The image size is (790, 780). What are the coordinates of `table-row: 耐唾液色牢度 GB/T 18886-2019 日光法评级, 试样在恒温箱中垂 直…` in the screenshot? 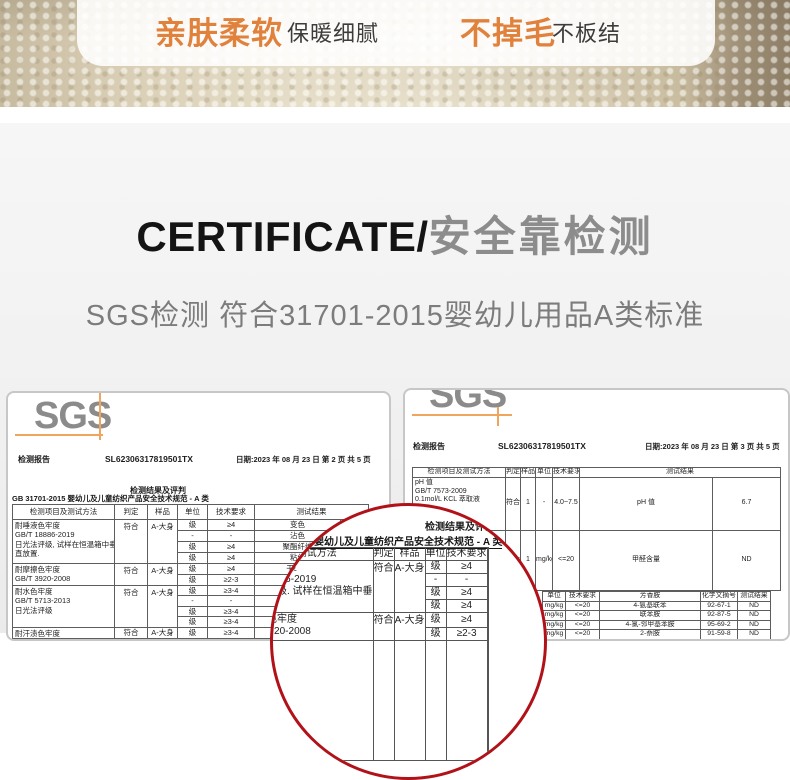 It's located at (190, 541).